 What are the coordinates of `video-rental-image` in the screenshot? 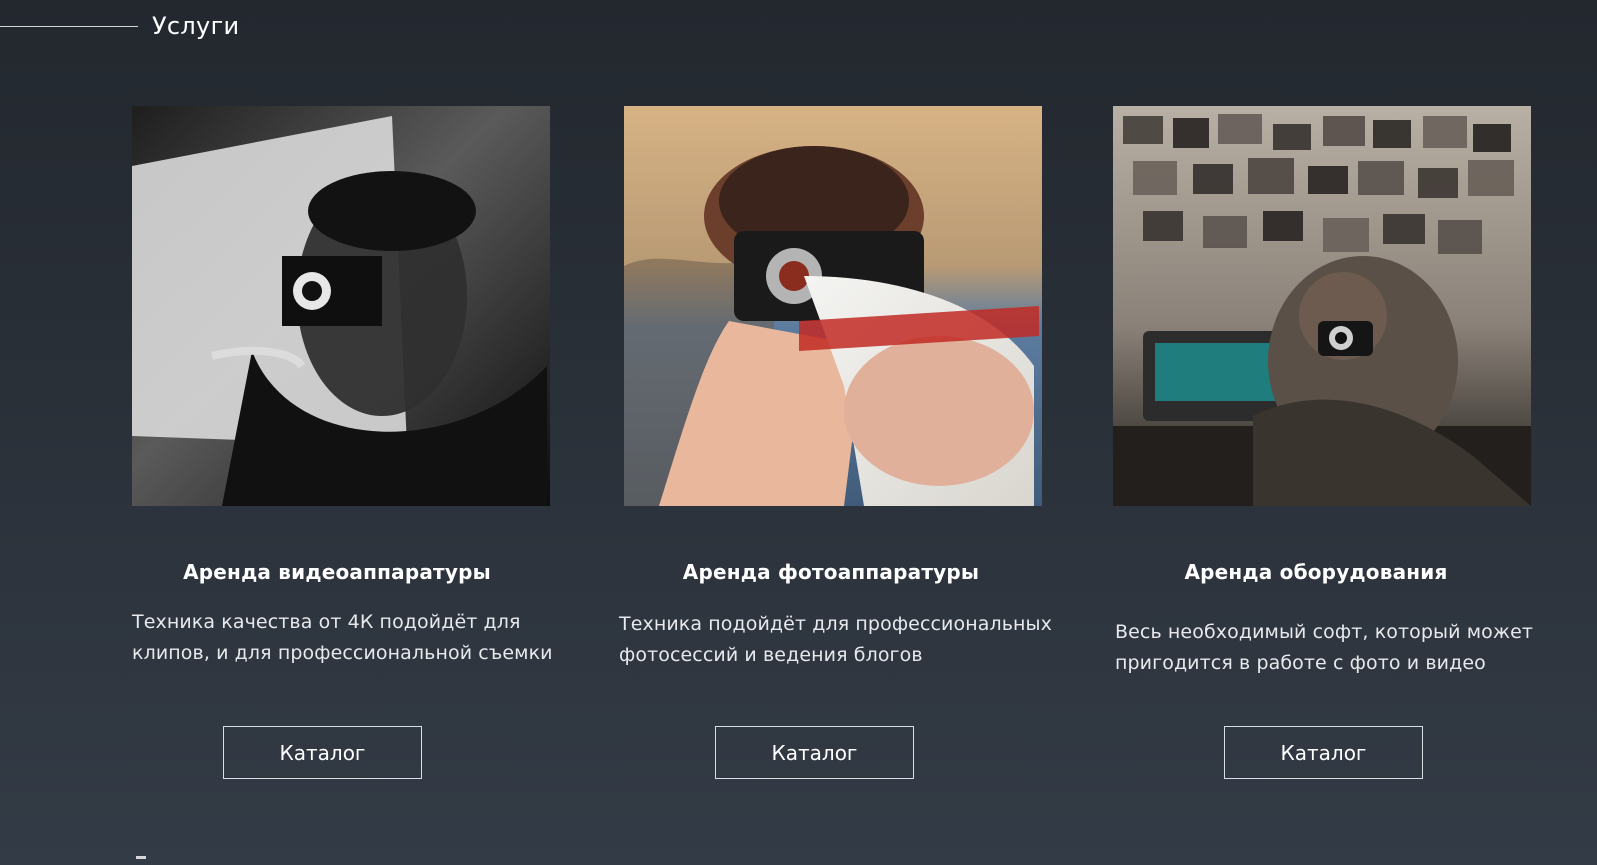 It's located at (341, 306).